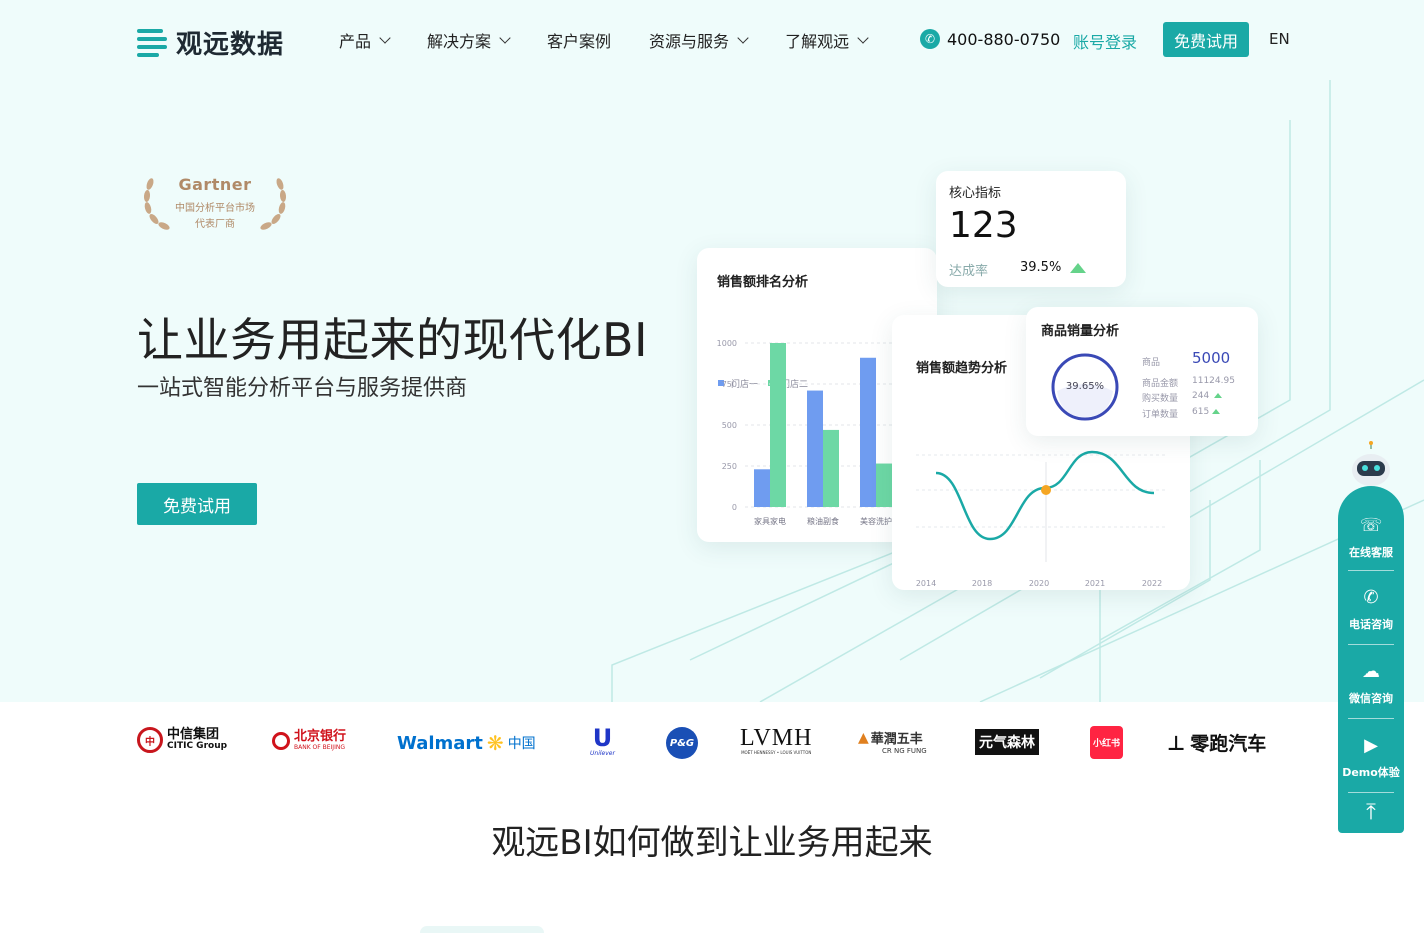  I want to click on logo-text: P&G, so click(682, 743).